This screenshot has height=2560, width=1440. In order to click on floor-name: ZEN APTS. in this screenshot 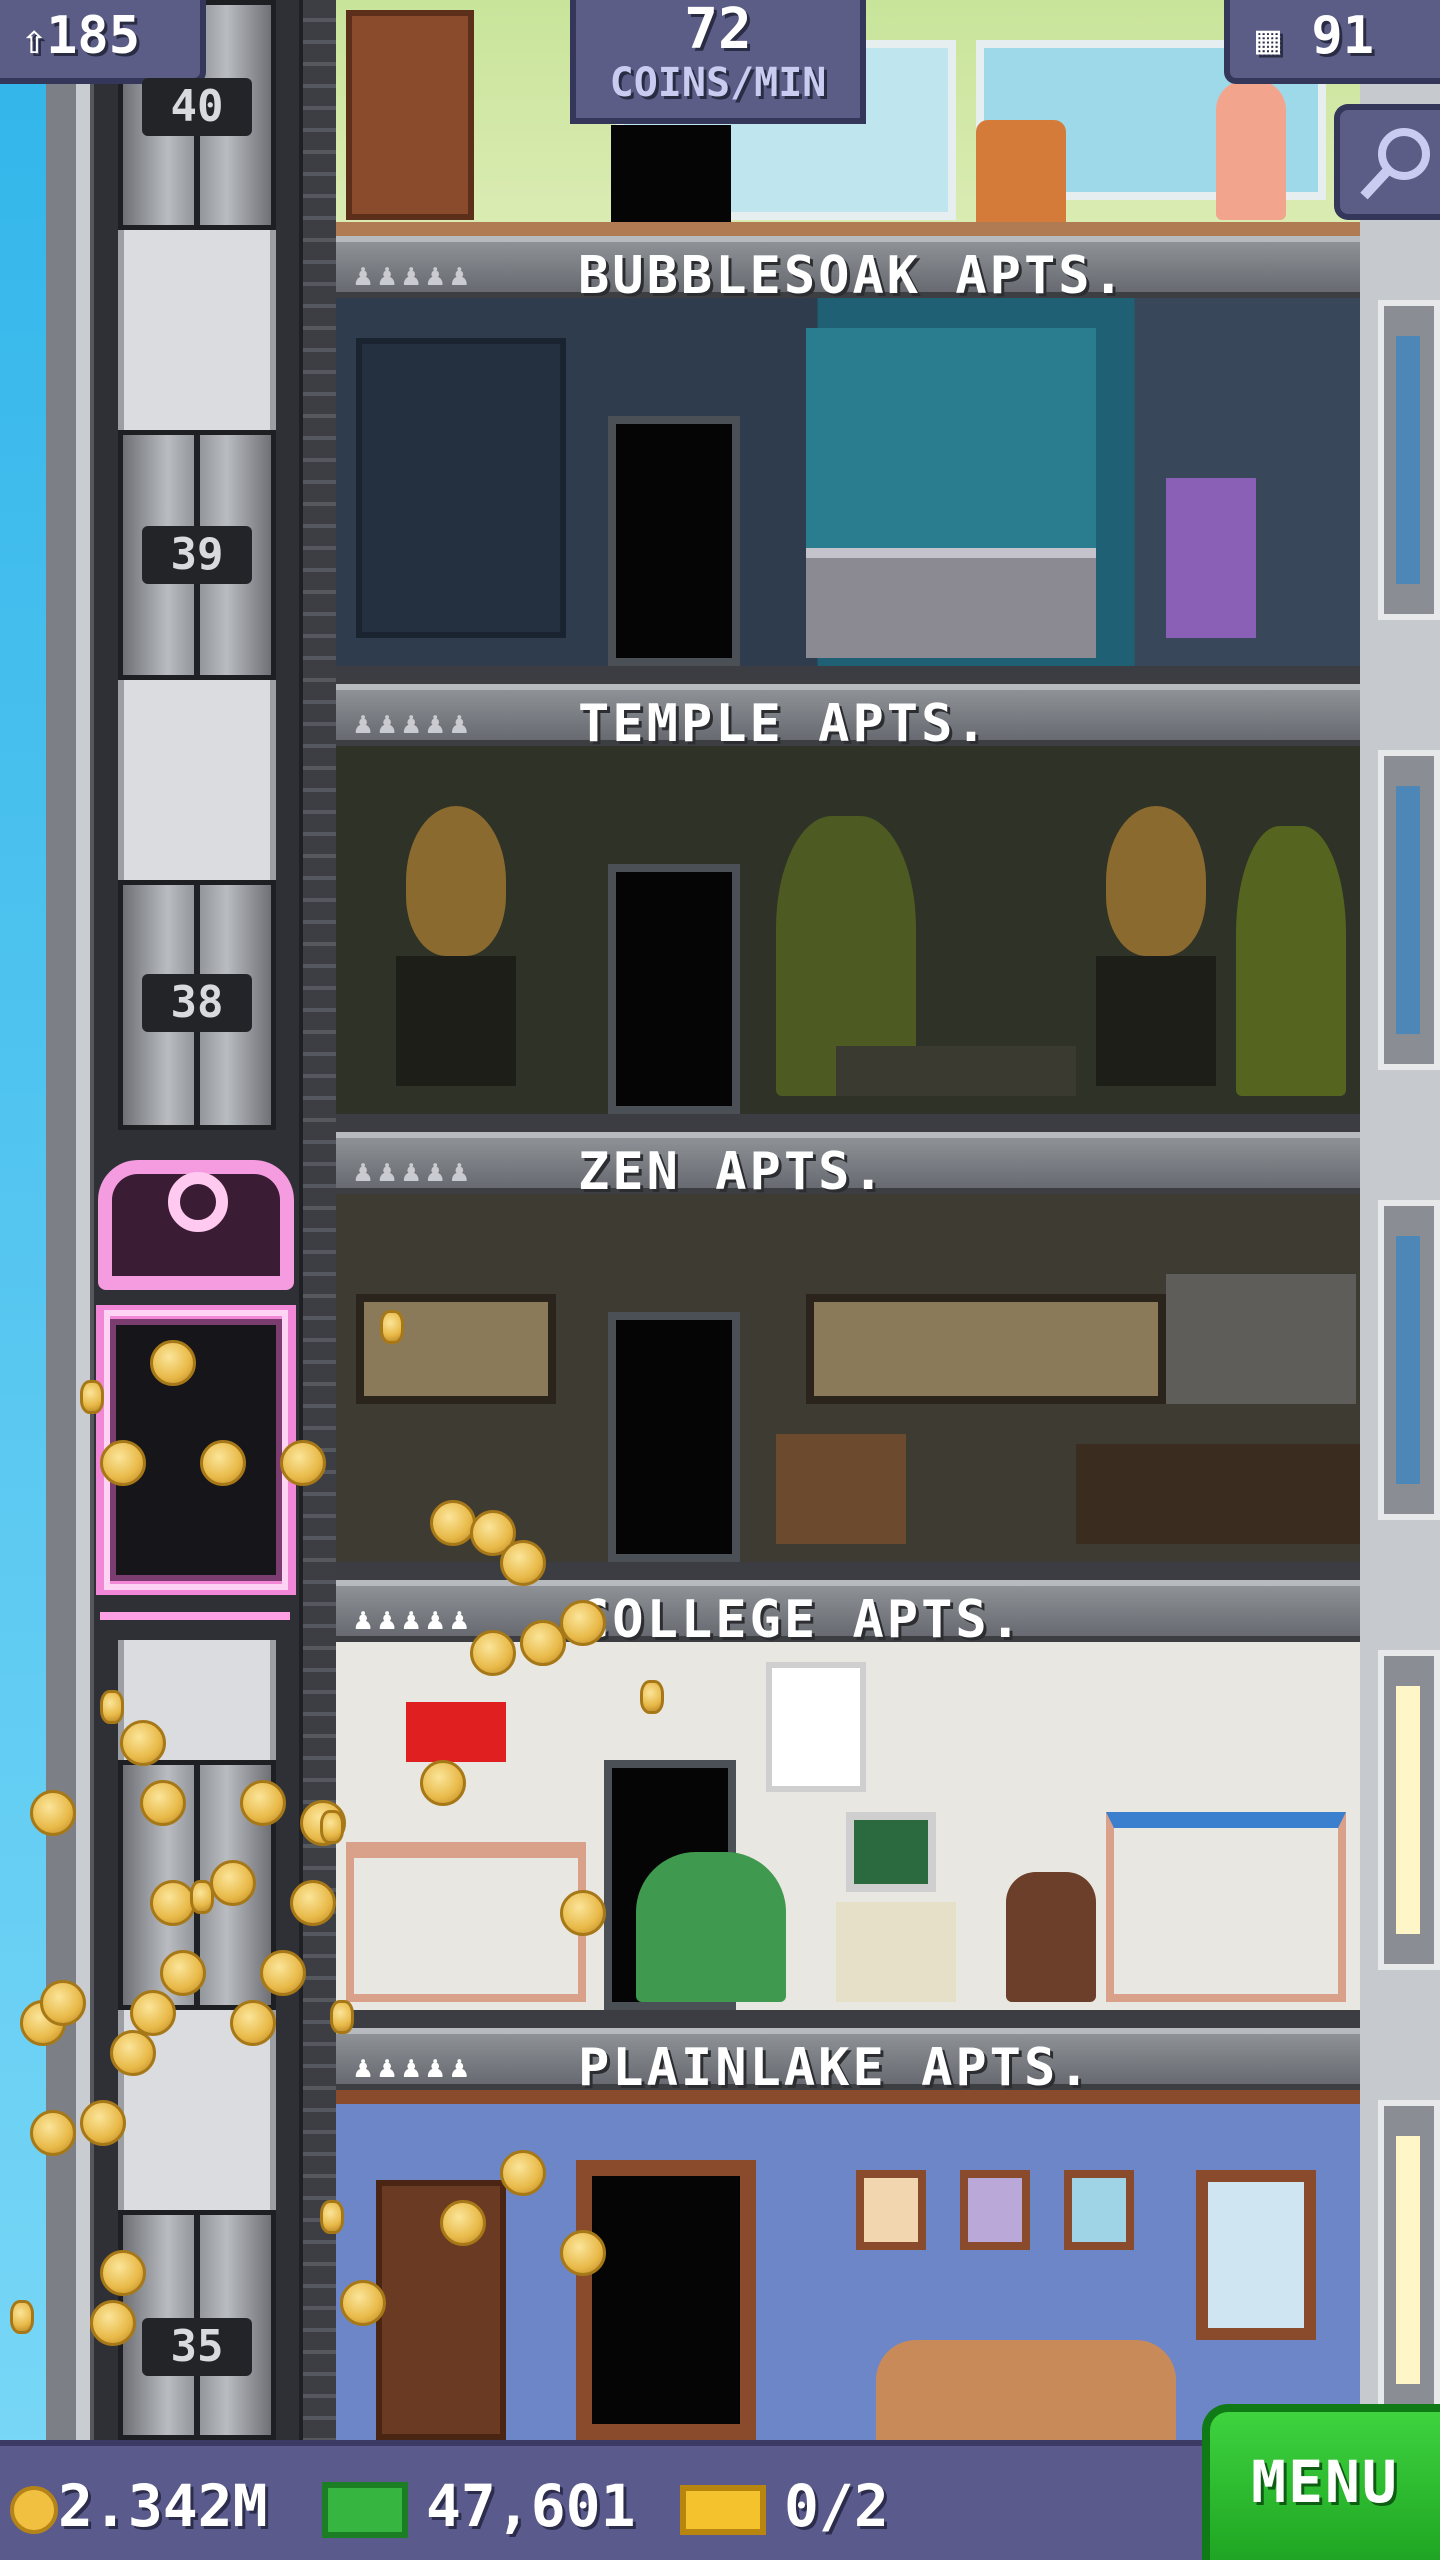, I will do `click(732, 1172)`.